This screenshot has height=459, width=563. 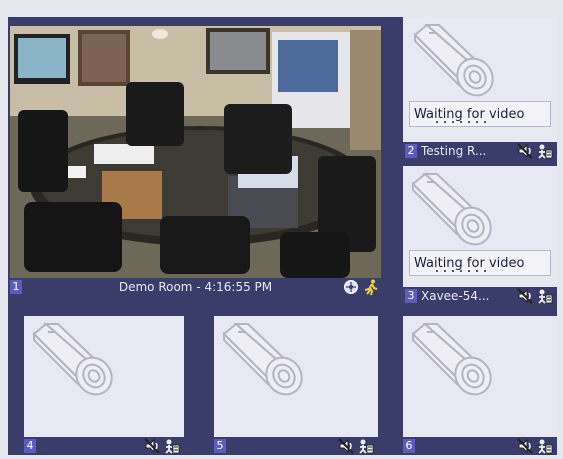 I want to click on camera-tile-6: 6, so click(x=479, y=385).